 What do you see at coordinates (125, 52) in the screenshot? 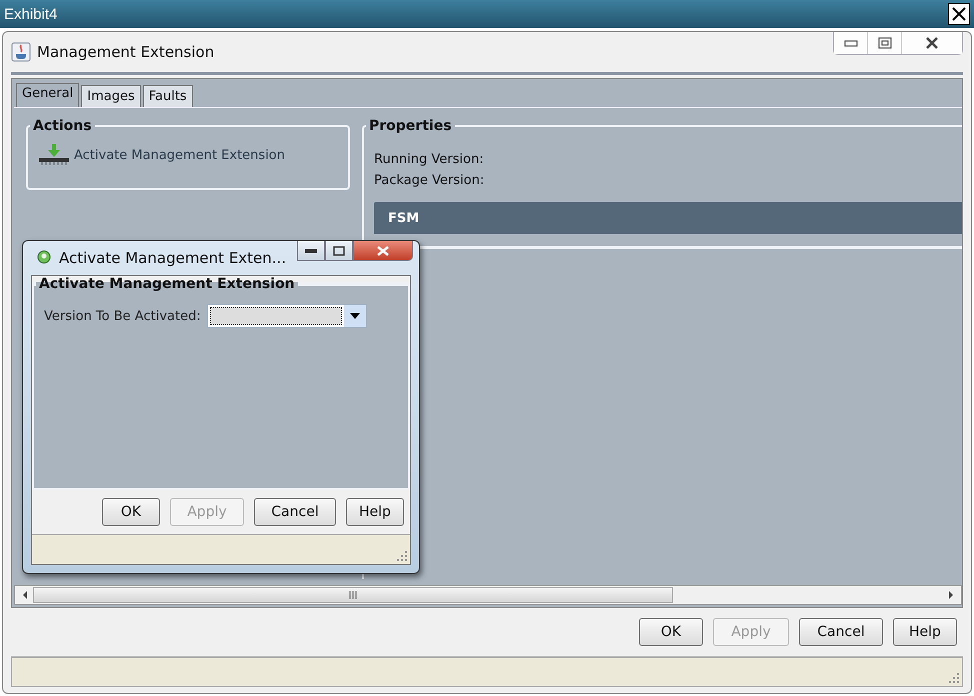
I see `window-title: Management Extension` at bounding box center [125, 52].